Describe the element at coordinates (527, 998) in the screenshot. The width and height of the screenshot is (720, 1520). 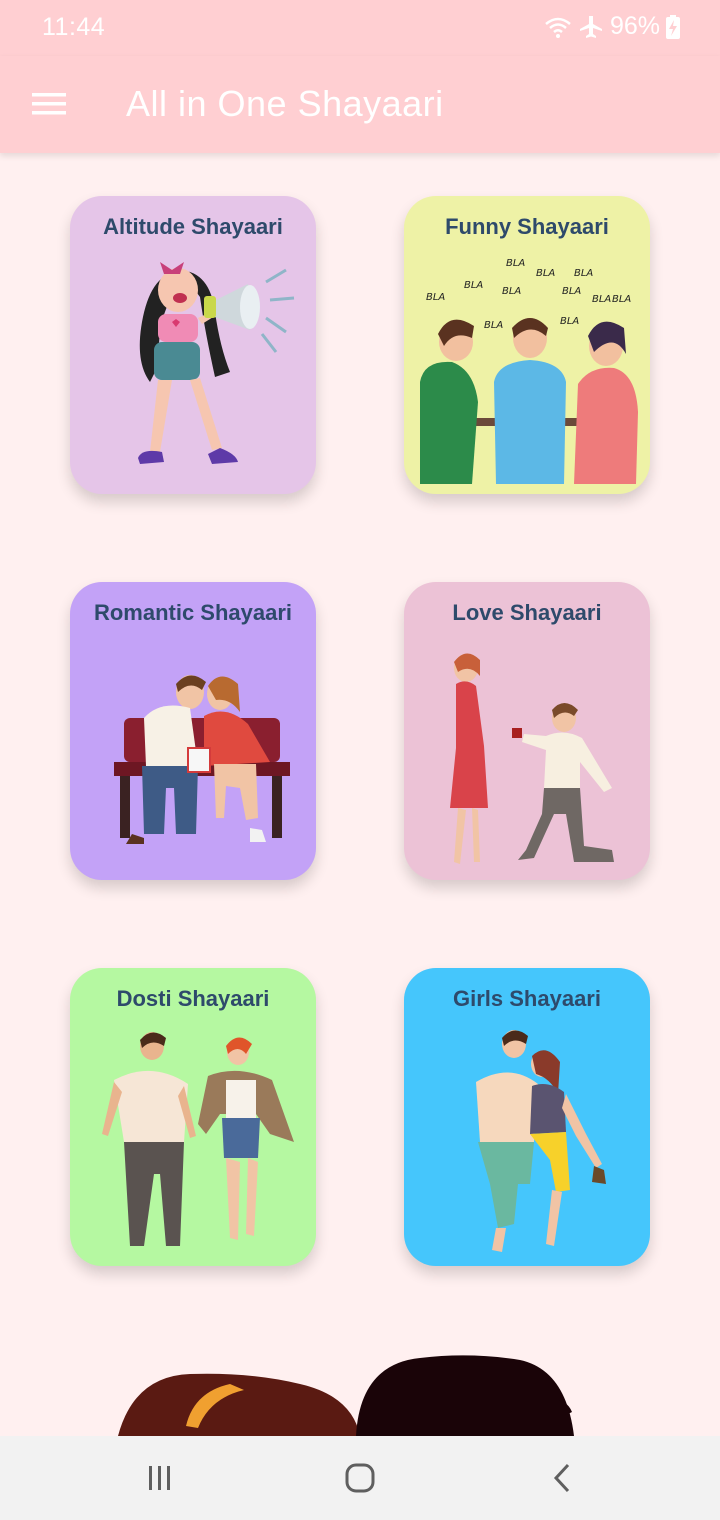
I see `category-label: Girls Shayaari` at that location.